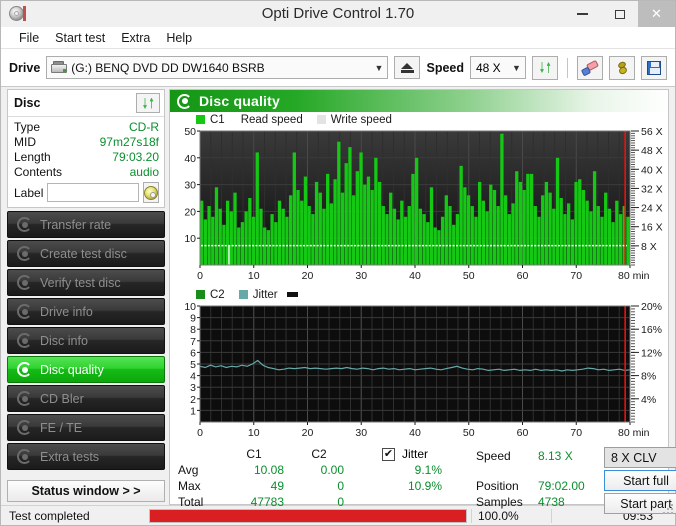  I want to click on legend-label-c1: C1, so click(217, 119).